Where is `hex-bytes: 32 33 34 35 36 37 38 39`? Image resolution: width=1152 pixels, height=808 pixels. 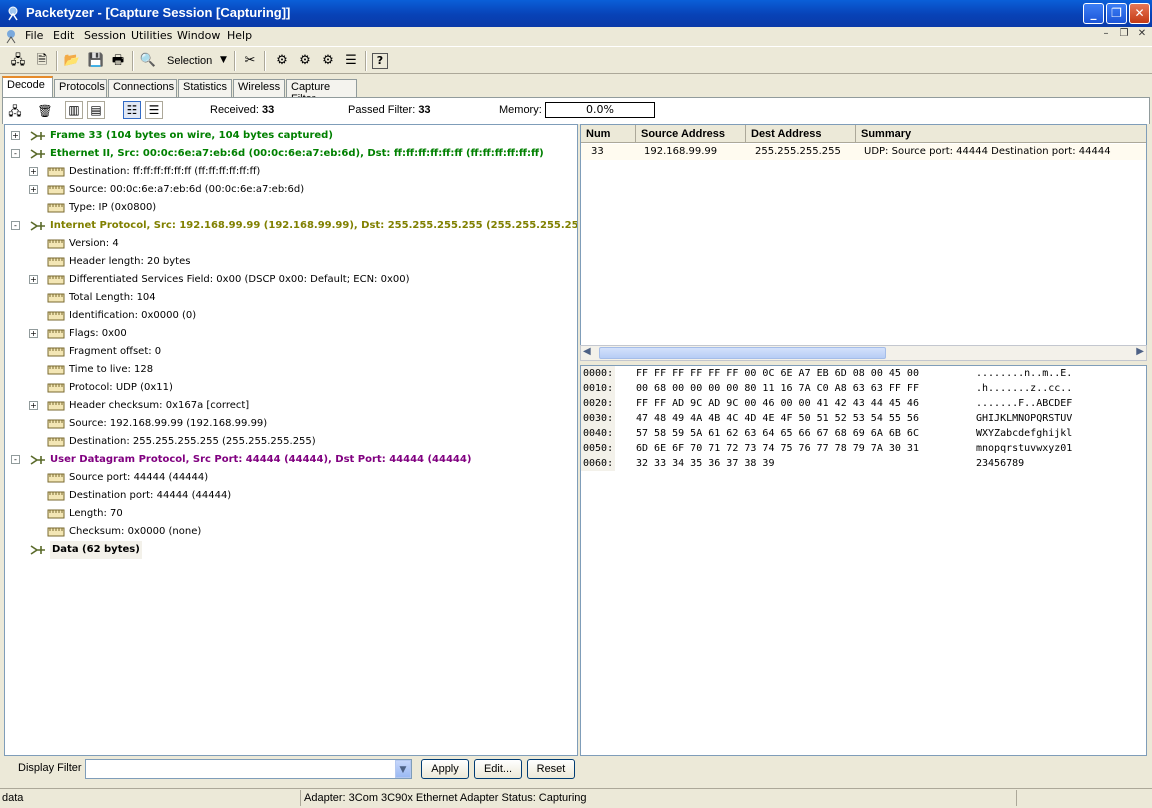 hex-bytes: 32 33 34 35 36 37 38 39 is located at coordinates (705, 463).